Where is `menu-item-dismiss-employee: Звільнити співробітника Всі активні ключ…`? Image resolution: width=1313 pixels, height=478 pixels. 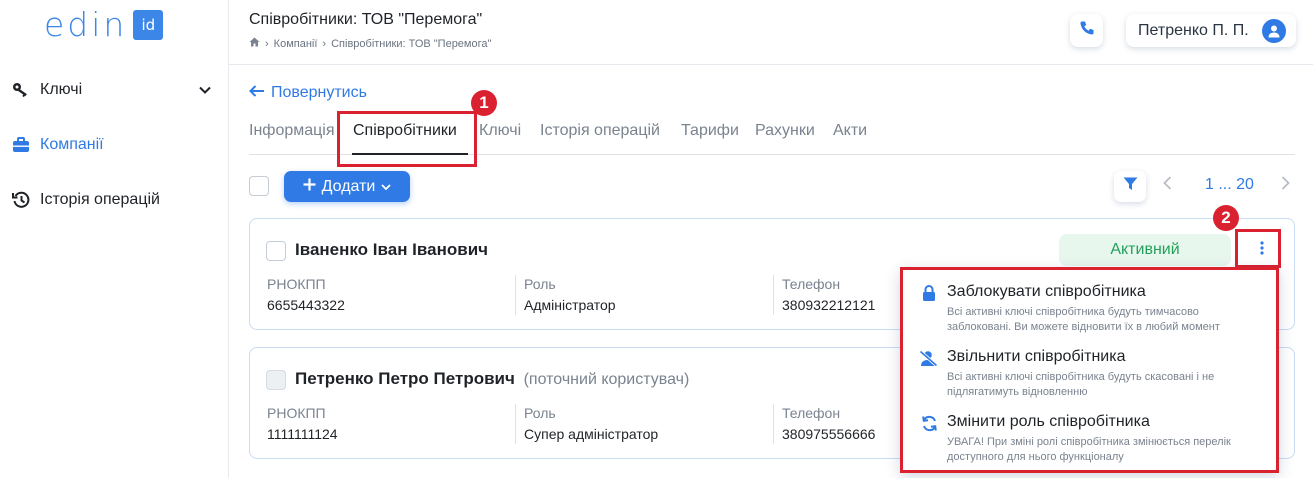
menu-item-dismiss-employee: Звільнити співробітника Всі активні ключ… is located at coordinates (1092, 374).